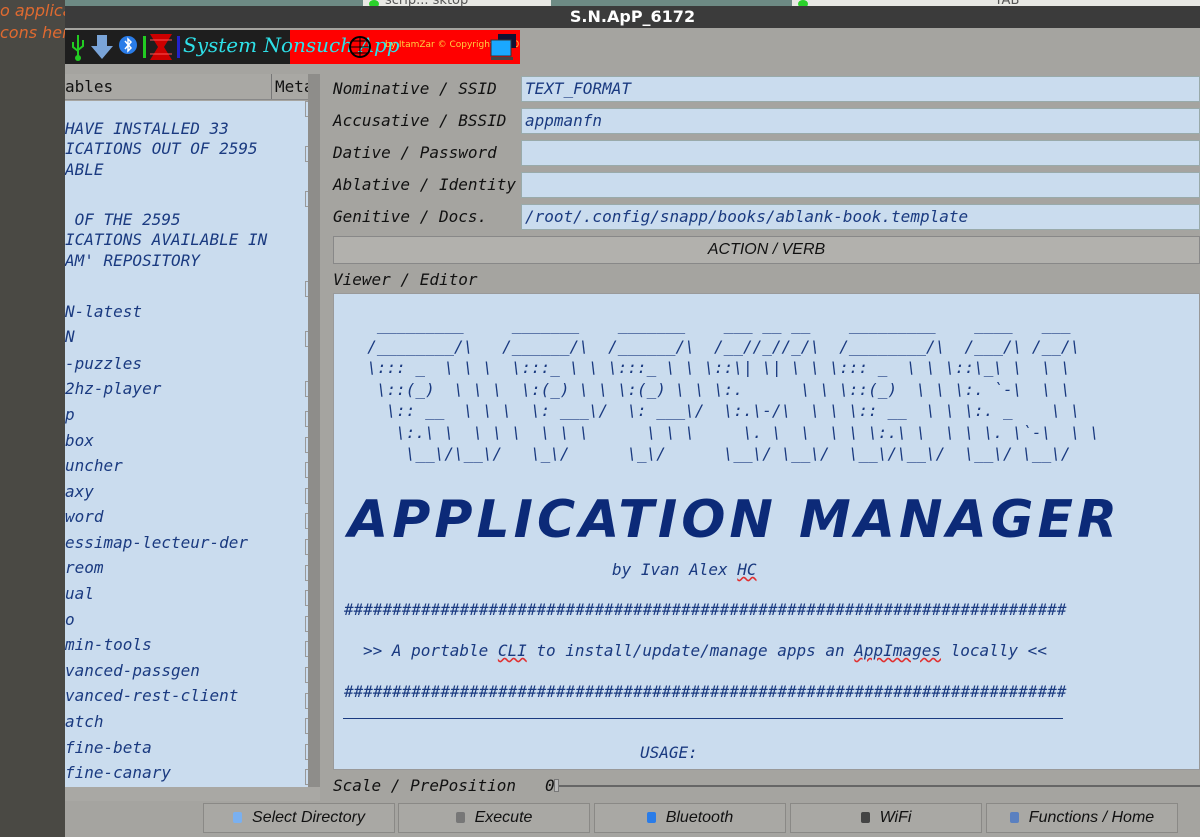  What do you see at coordinates (860, 89) in the screenshot?
I see `field-input: TEXT_FORMAT` at bounding box center [860, 89].